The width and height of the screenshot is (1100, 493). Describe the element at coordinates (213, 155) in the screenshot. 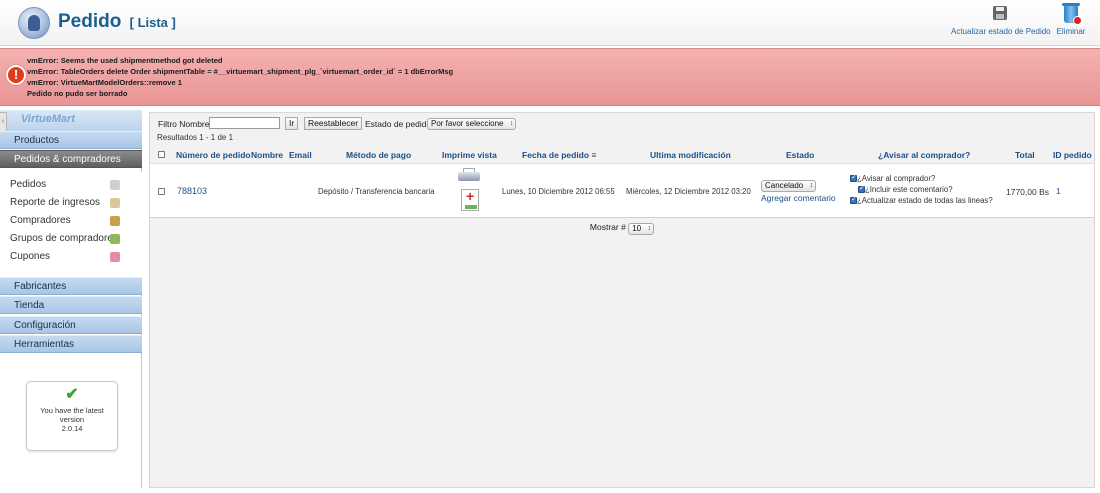

I see `column-header-order-number: Número de pedido` at that location.